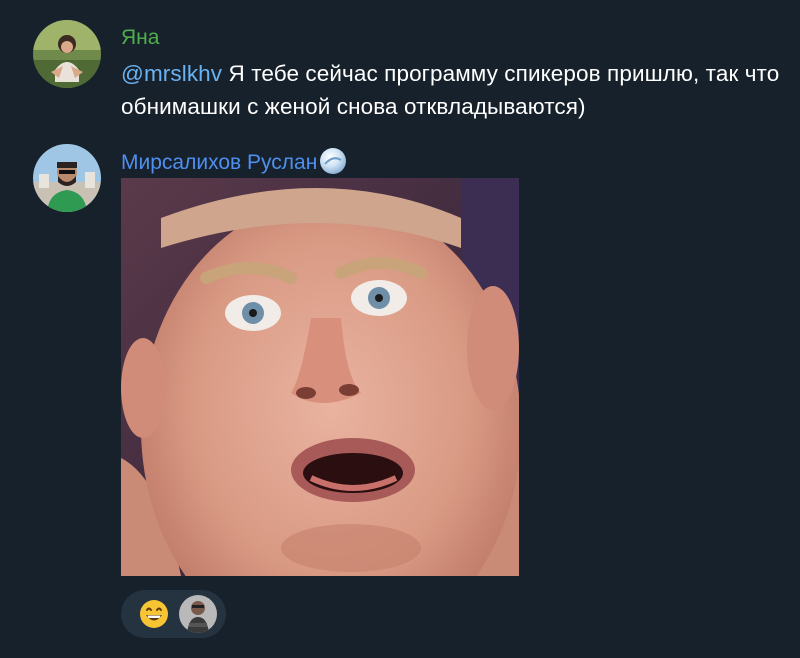 The height and width of the screenshot is (658, 800). What do you see at coordinates (219, 162) in the screenshot?
I see `sender-name-text: Мирсалихов Руслан` at bounding box center [219, 162].